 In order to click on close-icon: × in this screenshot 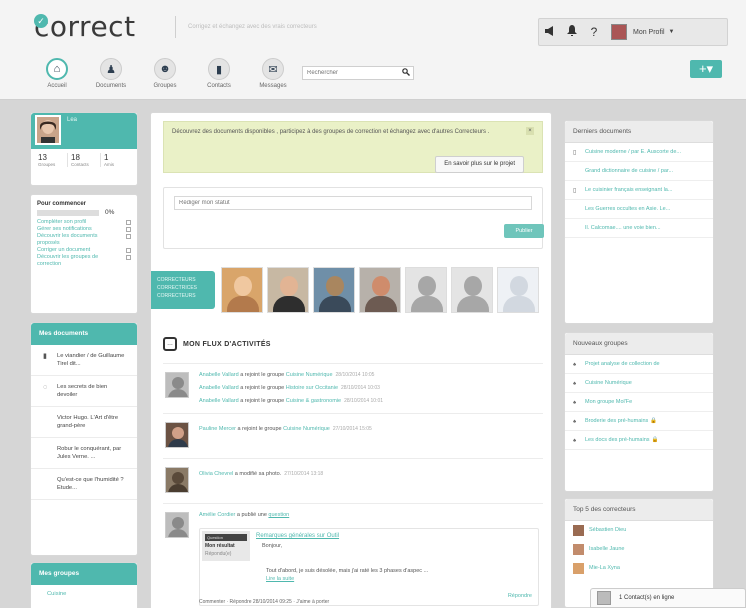, I will do `click(530, 131)`.